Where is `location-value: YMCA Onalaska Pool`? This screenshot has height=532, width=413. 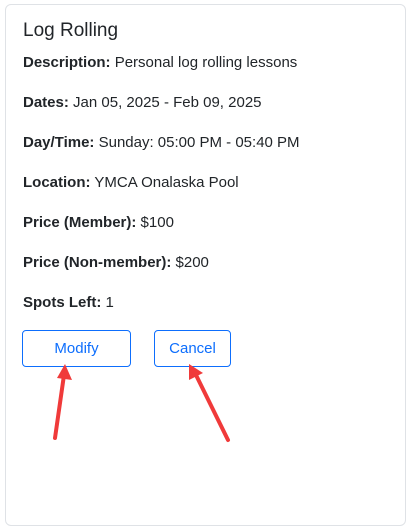 location-value: YMCA Onalaska Pool is located at coordinates (166, 182).